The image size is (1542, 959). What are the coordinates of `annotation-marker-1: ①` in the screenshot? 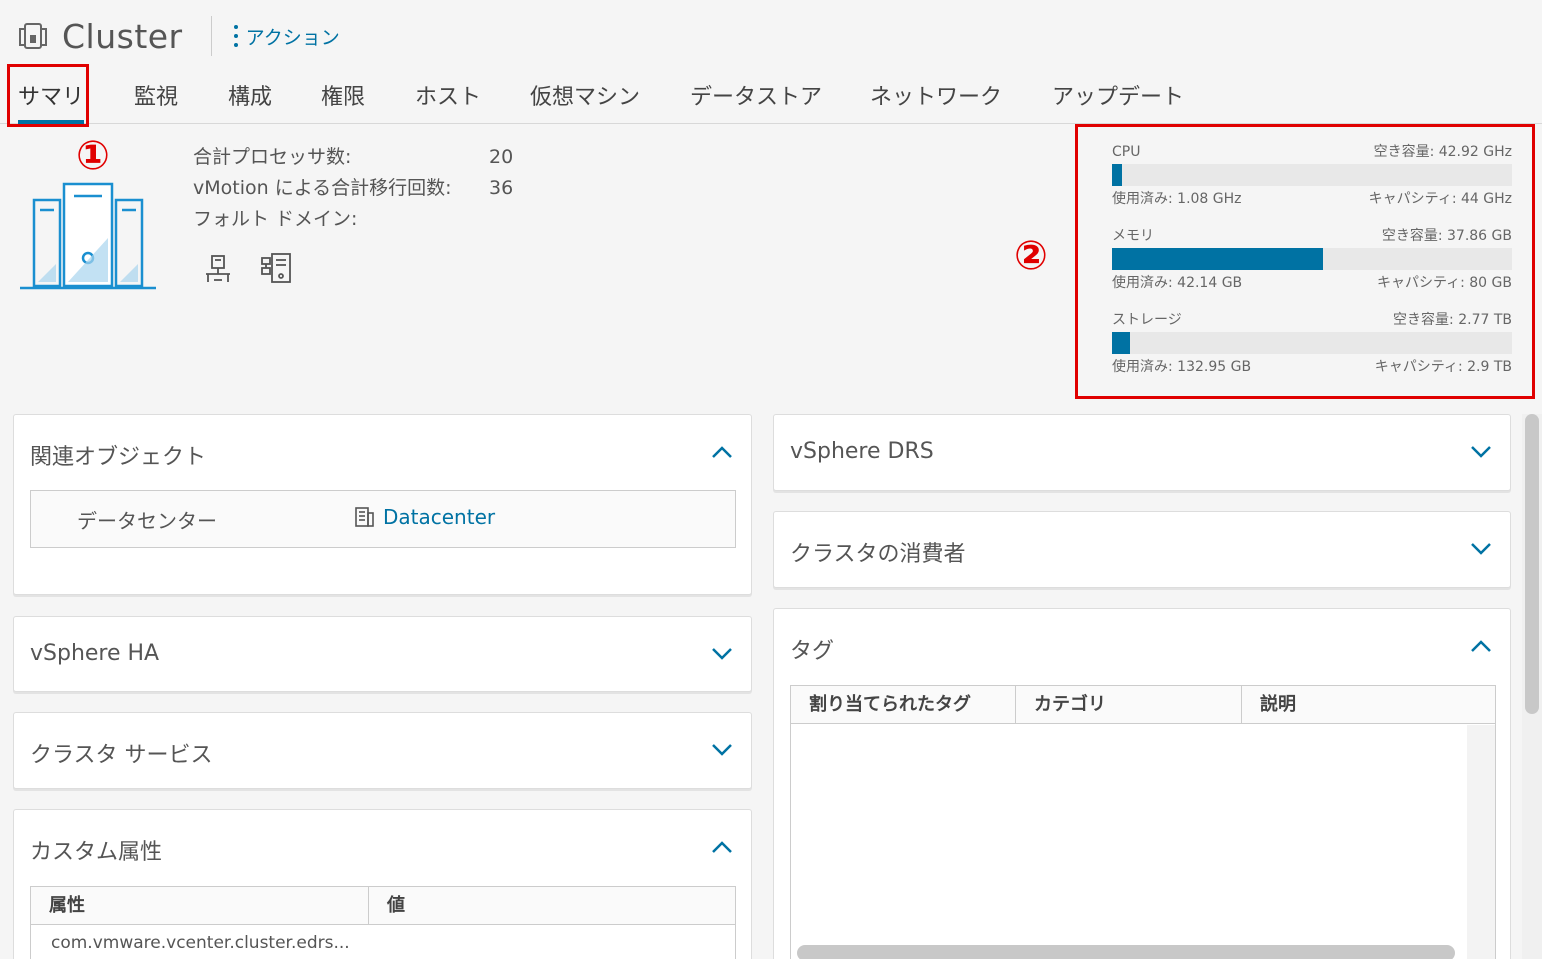 It's located at (93, 156).